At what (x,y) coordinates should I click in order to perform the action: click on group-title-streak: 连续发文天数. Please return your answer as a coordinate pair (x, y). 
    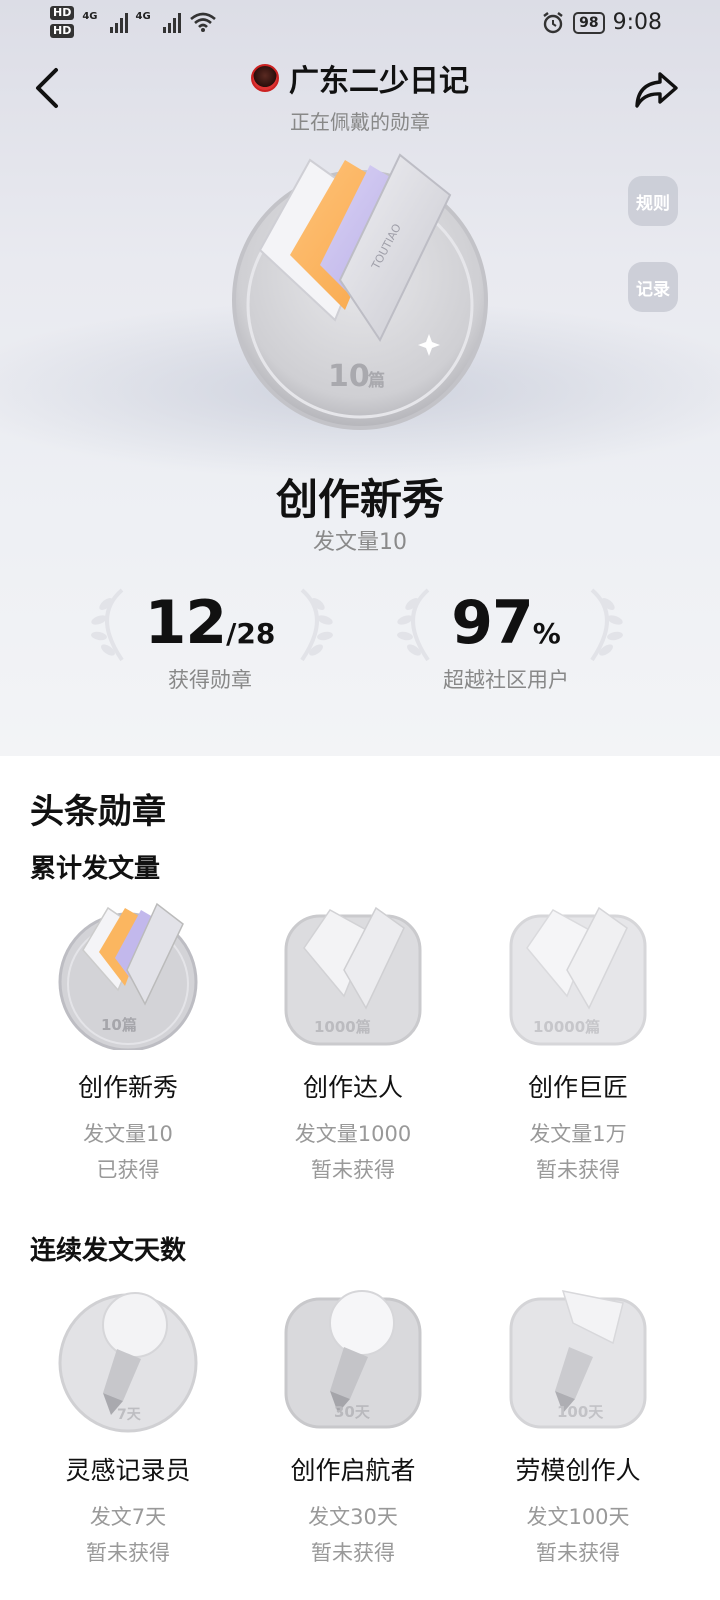
    Looking at the image, I should click on (108, 1251).